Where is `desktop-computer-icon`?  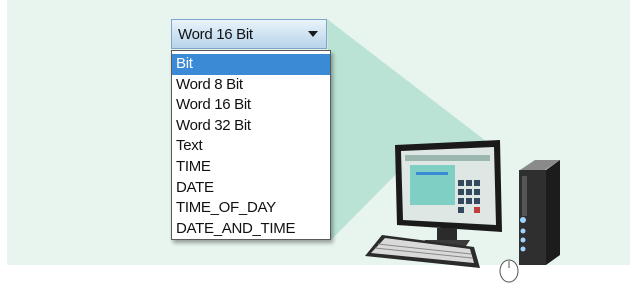
desktop-computer-icon is located at coordinates (462, 211).